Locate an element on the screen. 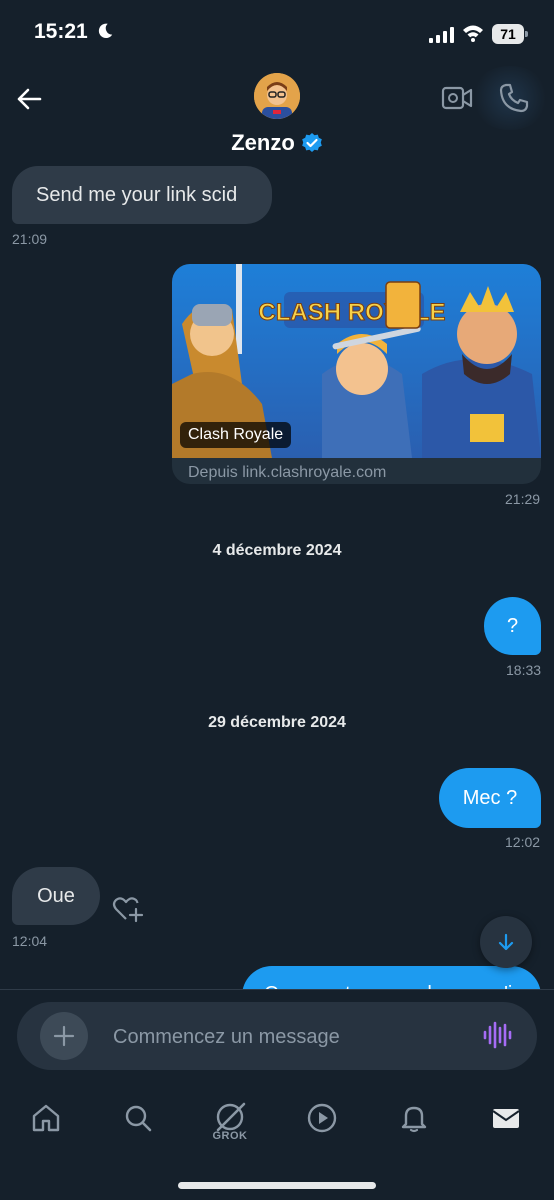  scroll-to-bottom-button is located at coordinates (506, 942).